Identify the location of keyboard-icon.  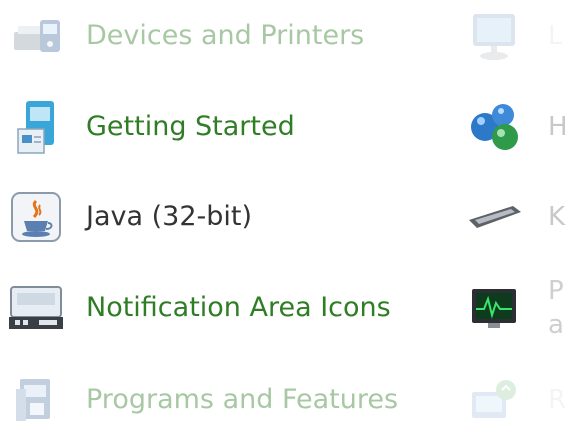
(494, 217).